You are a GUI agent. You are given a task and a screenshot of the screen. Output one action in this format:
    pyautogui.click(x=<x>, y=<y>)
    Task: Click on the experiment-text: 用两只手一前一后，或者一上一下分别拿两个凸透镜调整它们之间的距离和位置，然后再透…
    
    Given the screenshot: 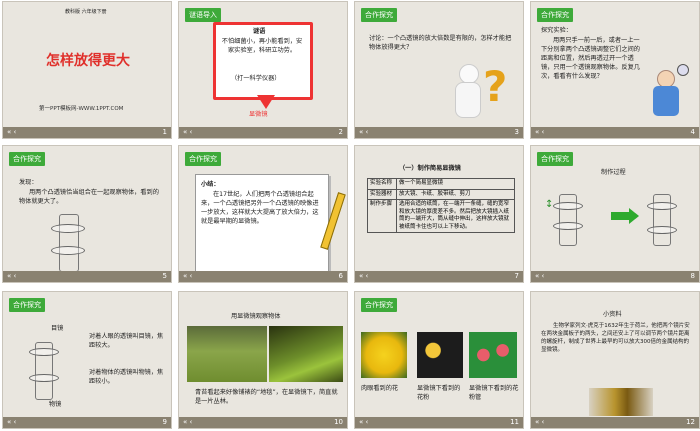 What is the action you would take?
    pyautogui.click(x=590, y=58)
    